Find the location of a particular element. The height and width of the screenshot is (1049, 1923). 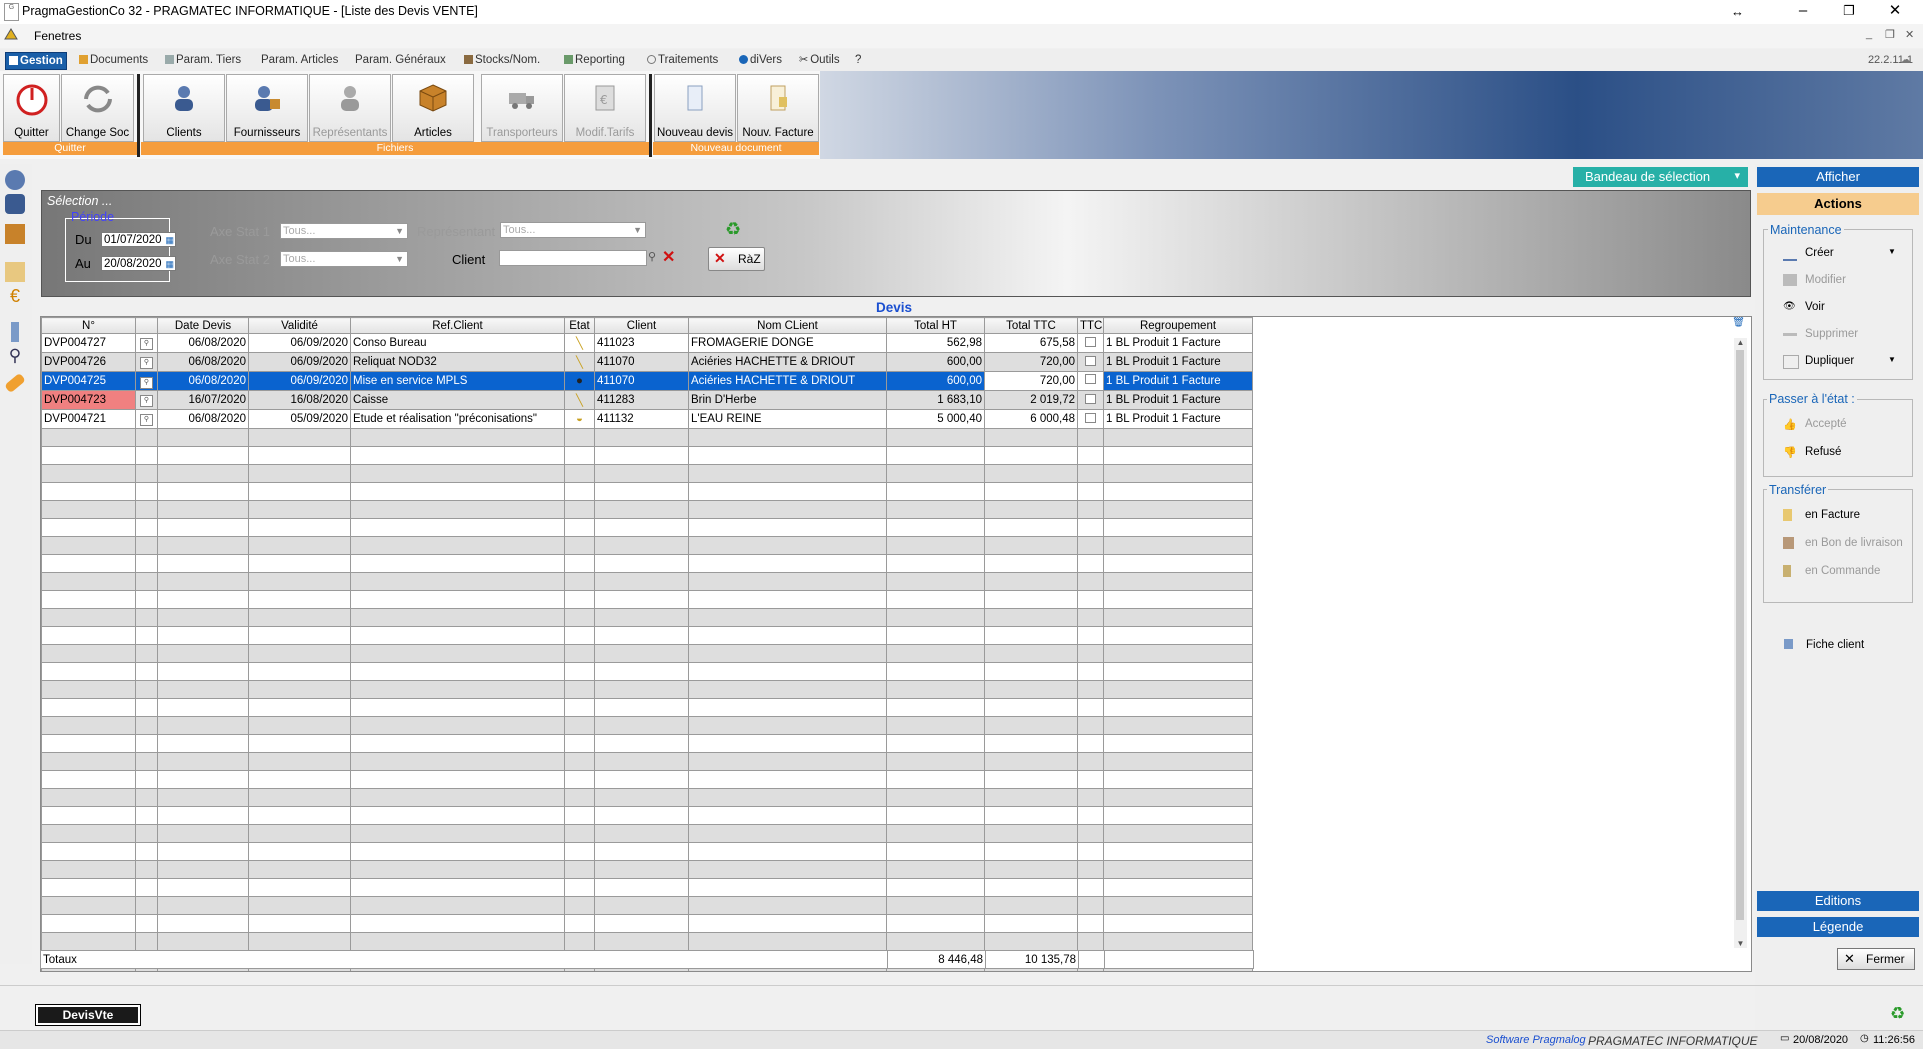

tab-reporting: Reporting is located at coordinates (594, 60).